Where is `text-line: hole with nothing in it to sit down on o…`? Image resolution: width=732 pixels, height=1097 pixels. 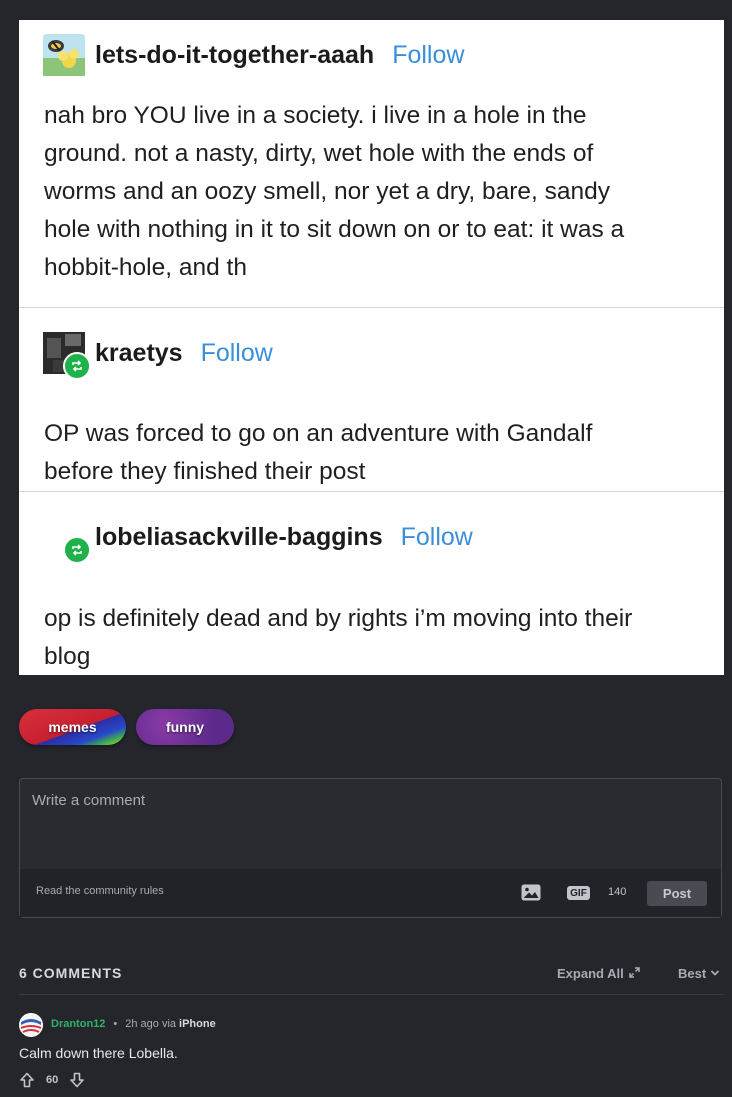
text-line: hole with nothing in it to sit down on o… is located at coordinates (334, 229).